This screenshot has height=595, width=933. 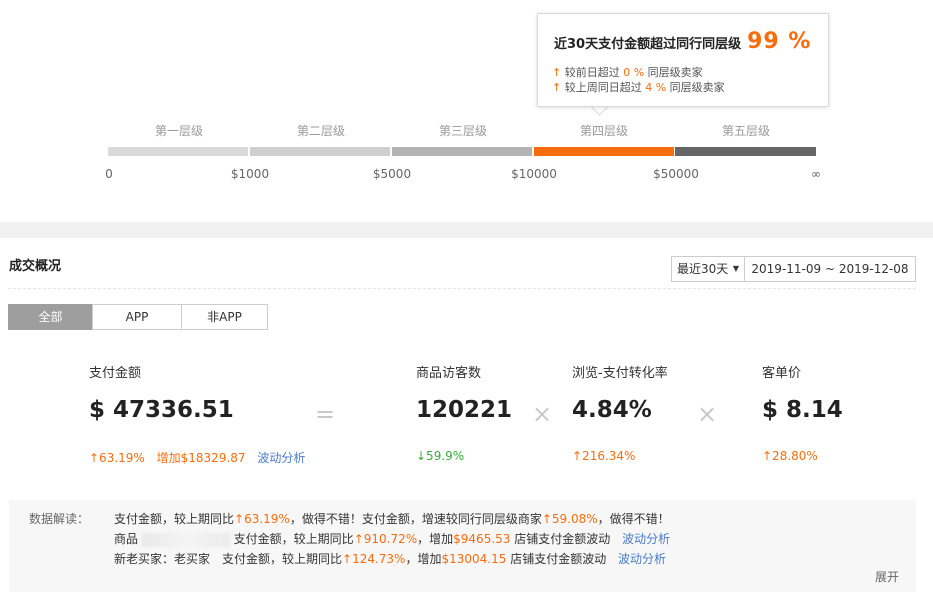 What do you see at coordinates (325, 414) in the screenshot?
I see `equals-icon: =` at bounding box center [325, 414].